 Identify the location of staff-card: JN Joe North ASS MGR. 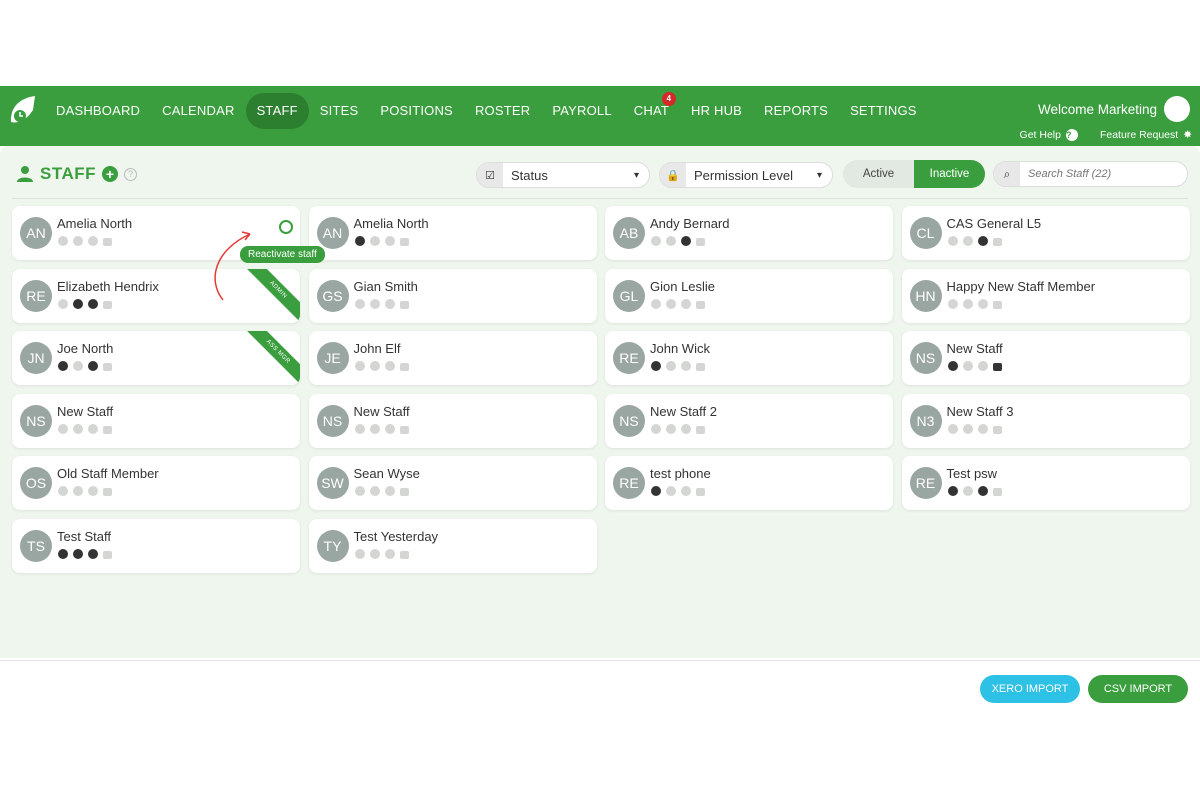
(156, 358).